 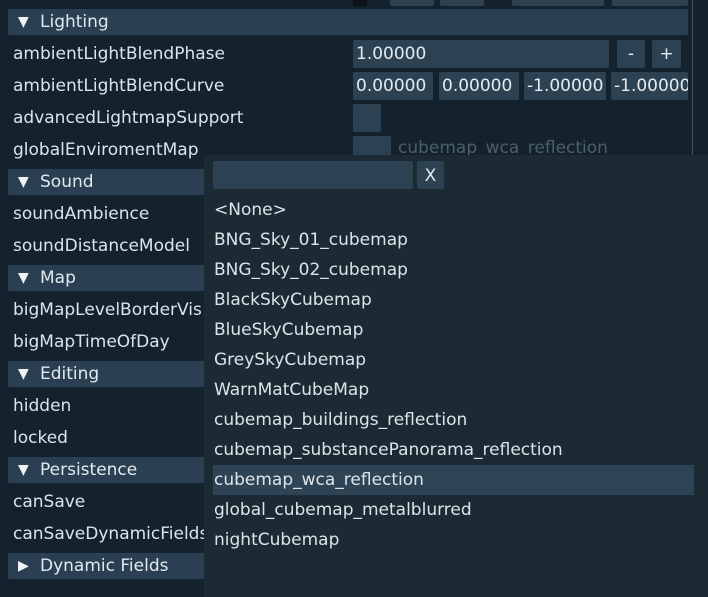 I want to click on row-label-sound-distance-model: soundDistanceModel, so click(x=101, y=246).